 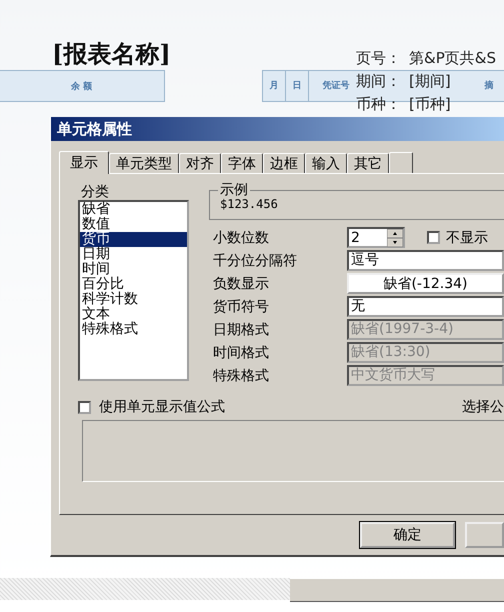 What do you see at coordinates (241, 353) in the screenshot?
I see `field-label: 时间格式` at bounding box center [241, 353].